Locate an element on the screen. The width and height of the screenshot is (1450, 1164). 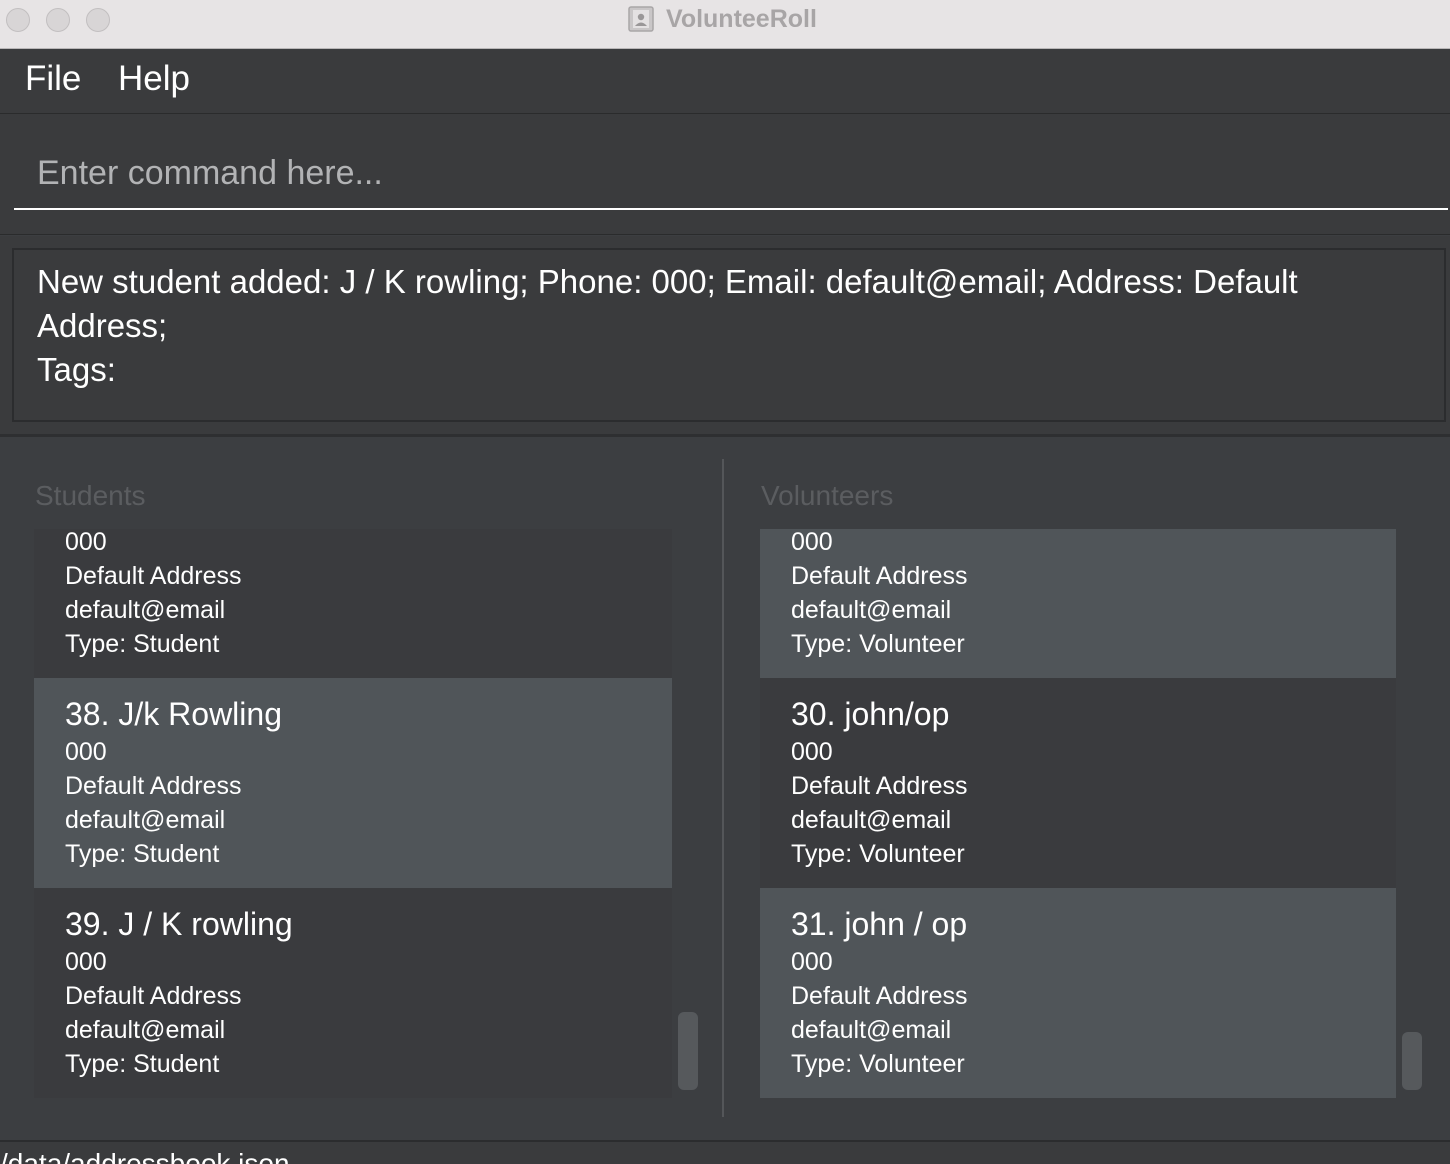
card-name: 38. J/k Rowling is located at coordinates (173, 714).